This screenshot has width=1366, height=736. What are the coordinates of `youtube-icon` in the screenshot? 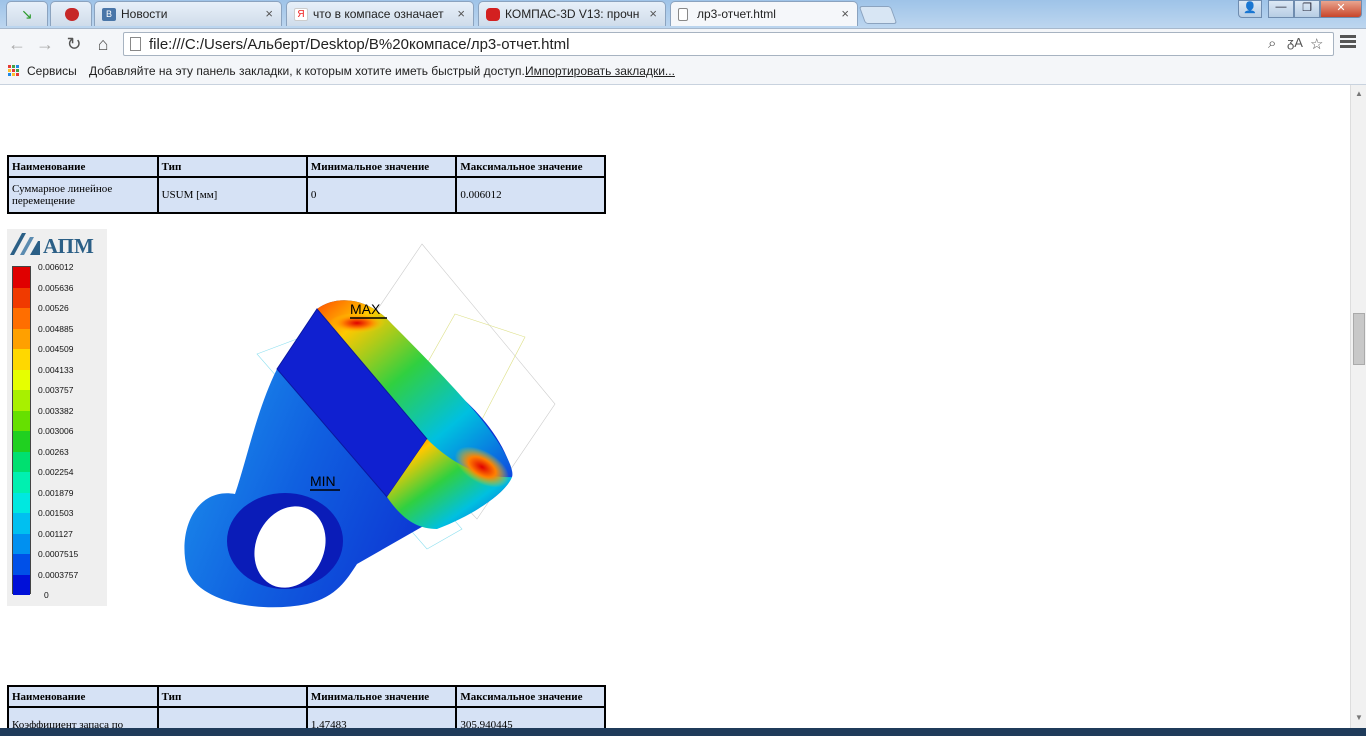 It's located at (493, 14).